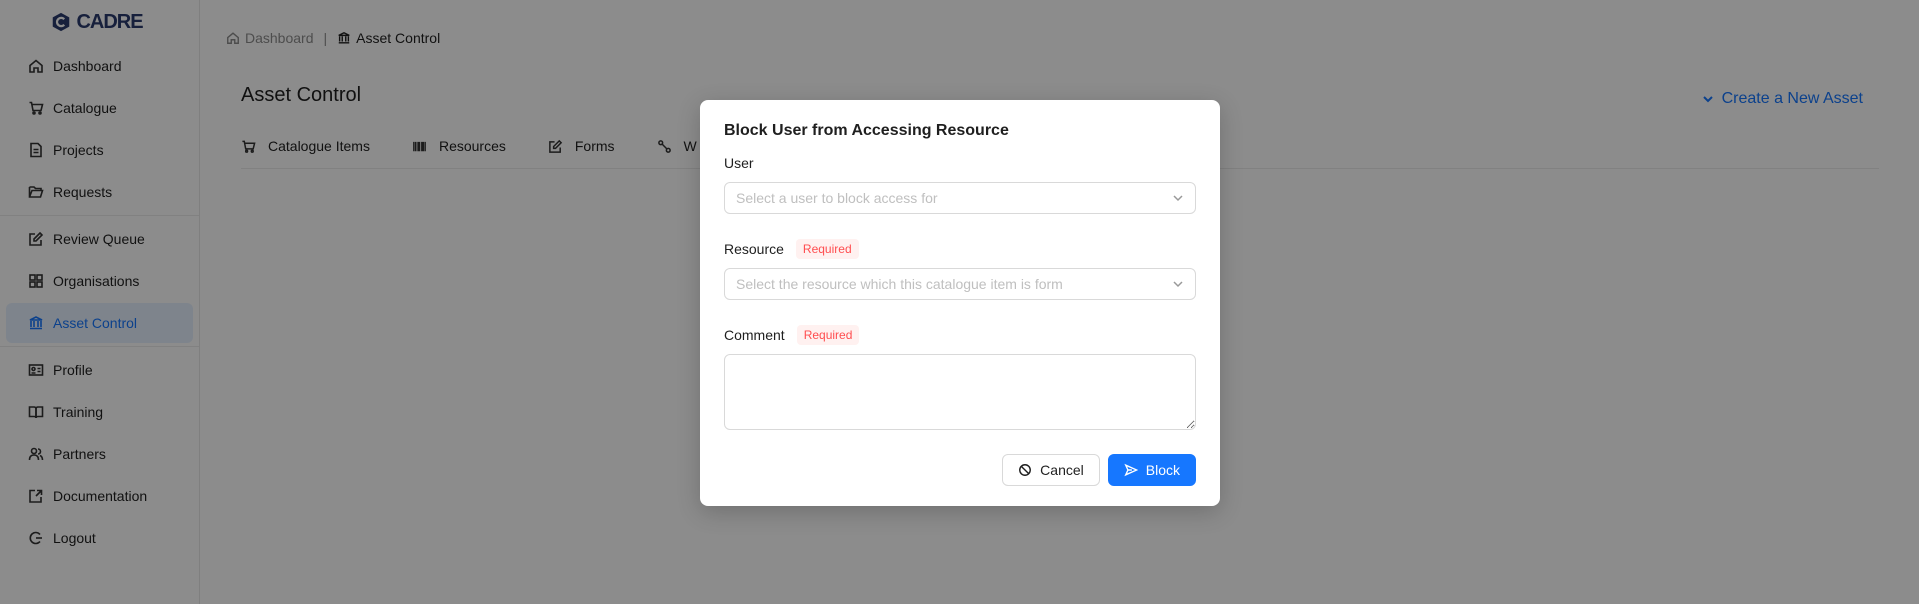 This screenshot has width=1919, height=604. Describe the element at coordinates (1025, 470) in the screenshot. I see `stop-icon` at that location.